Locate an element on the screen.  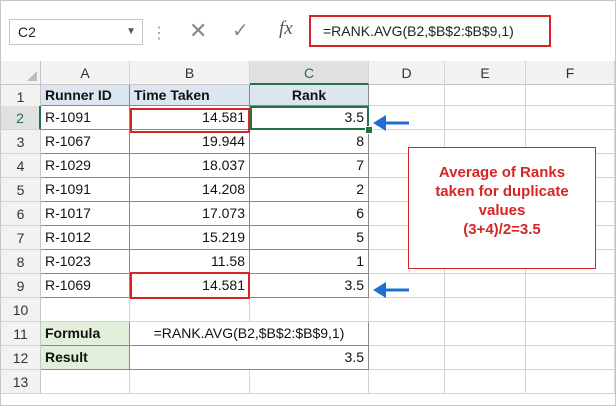
time-taken-cell: 18.037 is located at coordinates (190, 166).